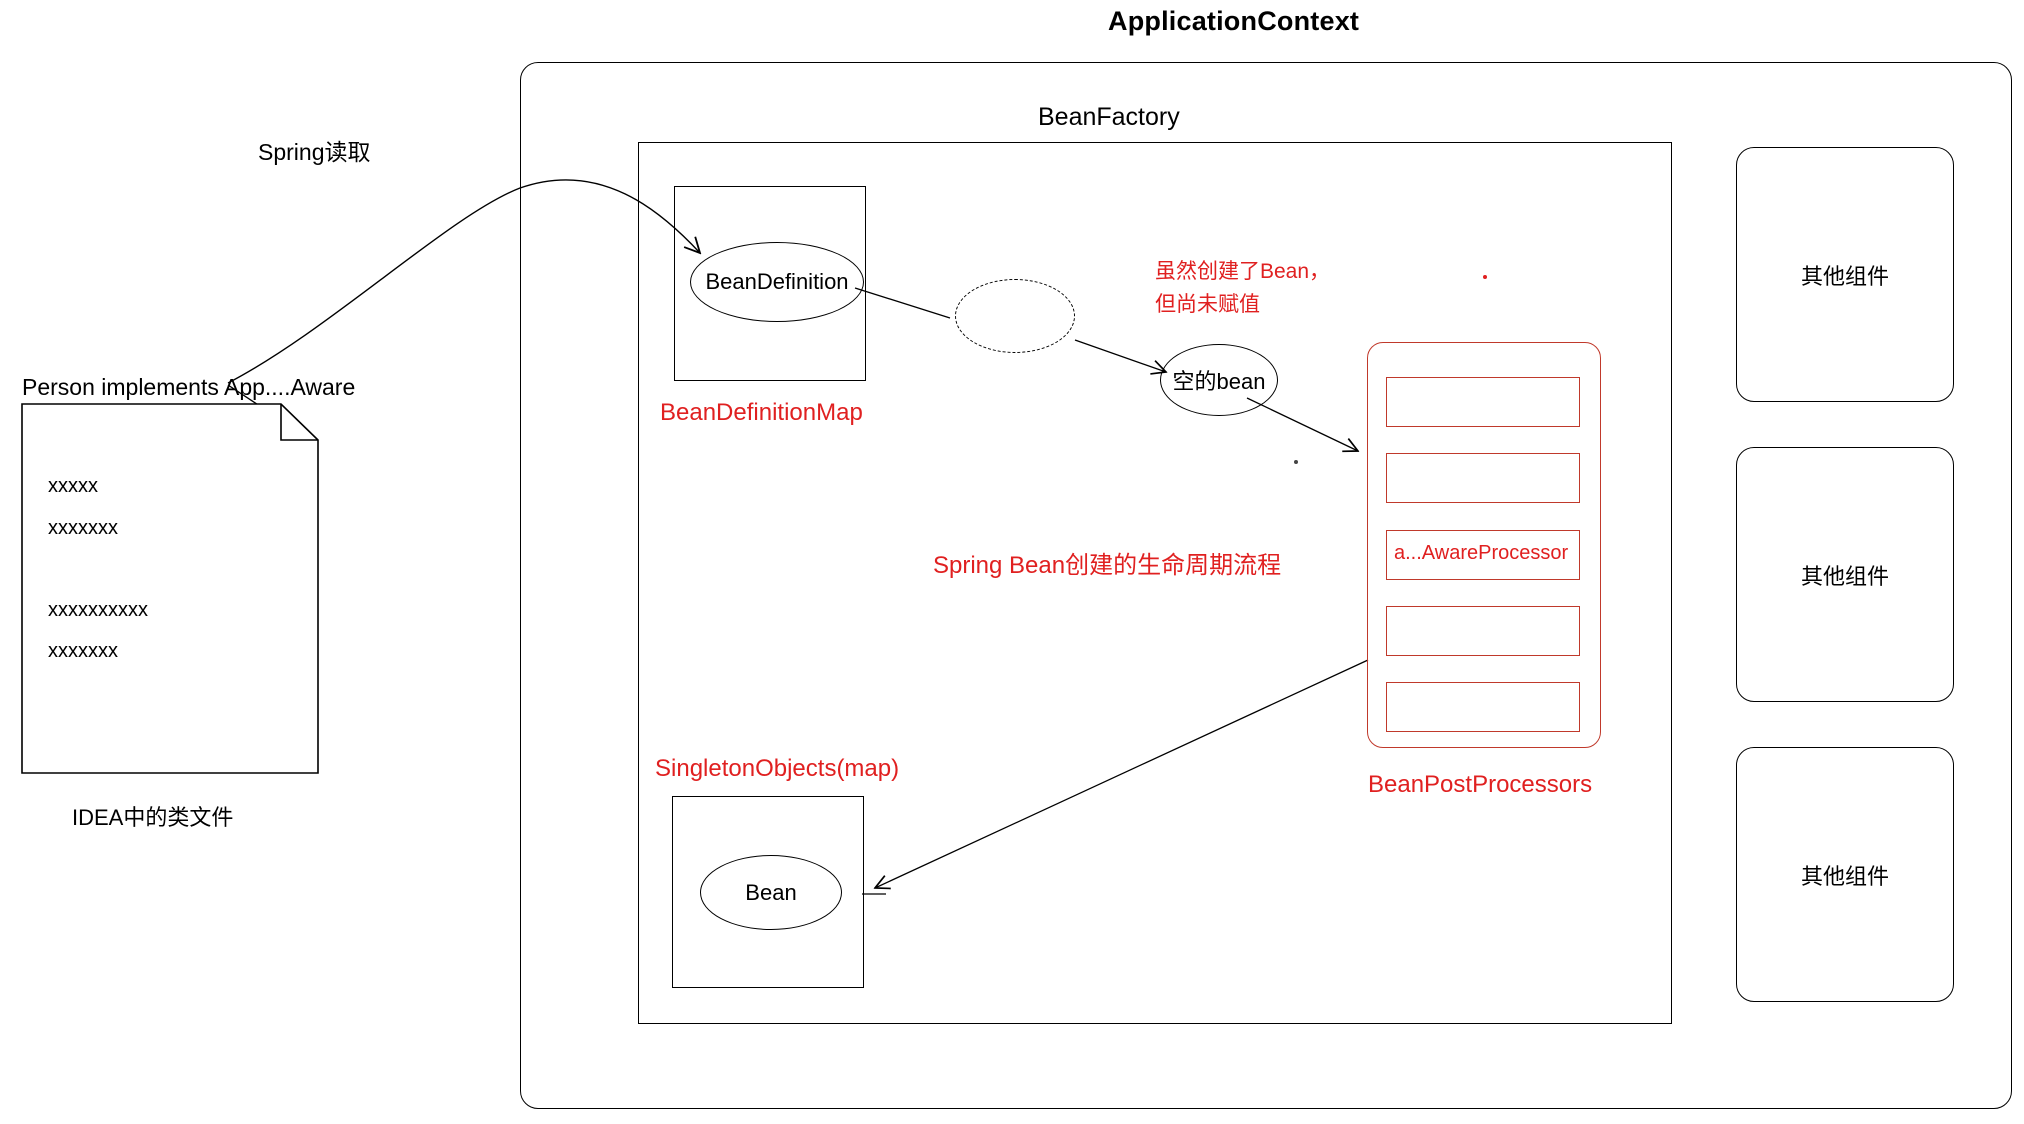 This screenshot has width=2024, height=1124. I want to click on spring-read-label: Spring读取, so click(314, 152).